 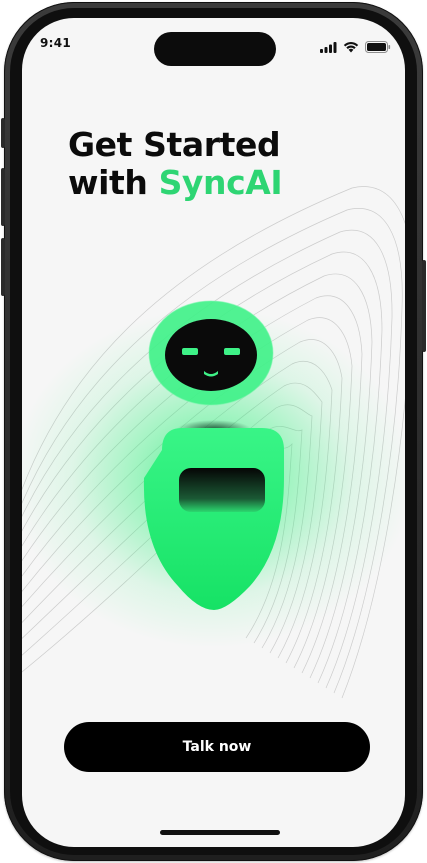 I want to click on volume-down-button, so click(x=3, y=267).